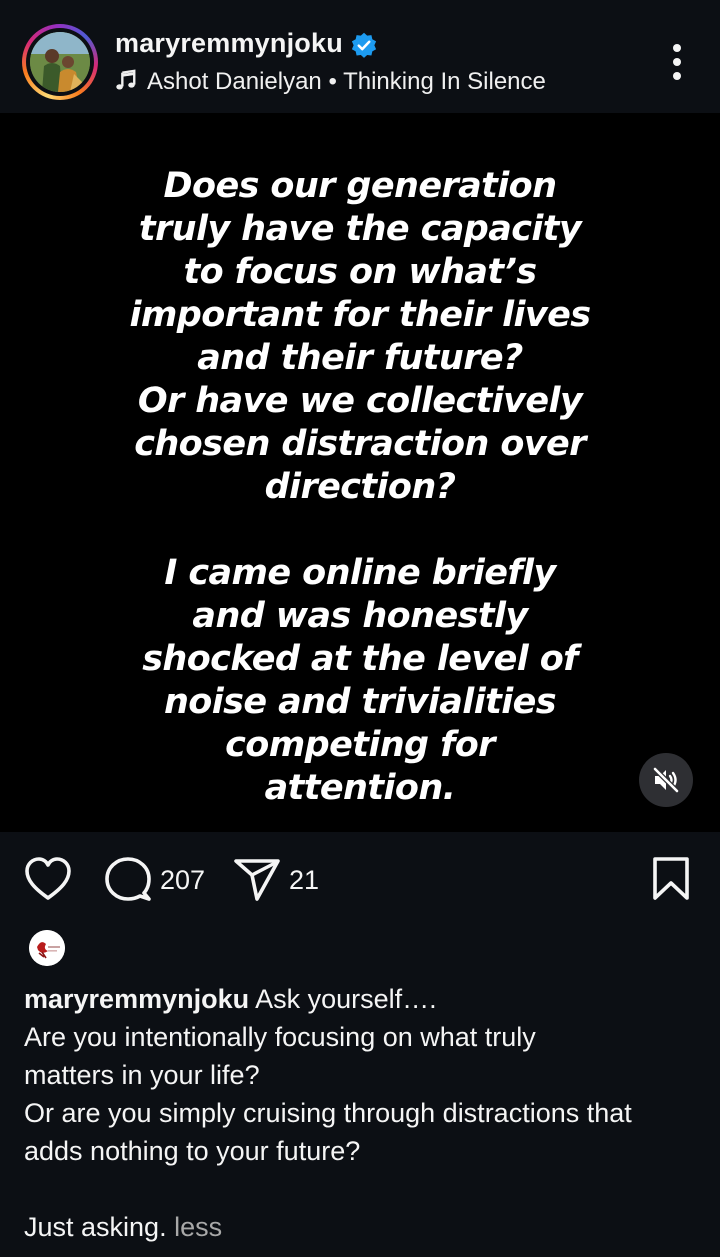  I want to click on music-note-icon, so click(126, 79).